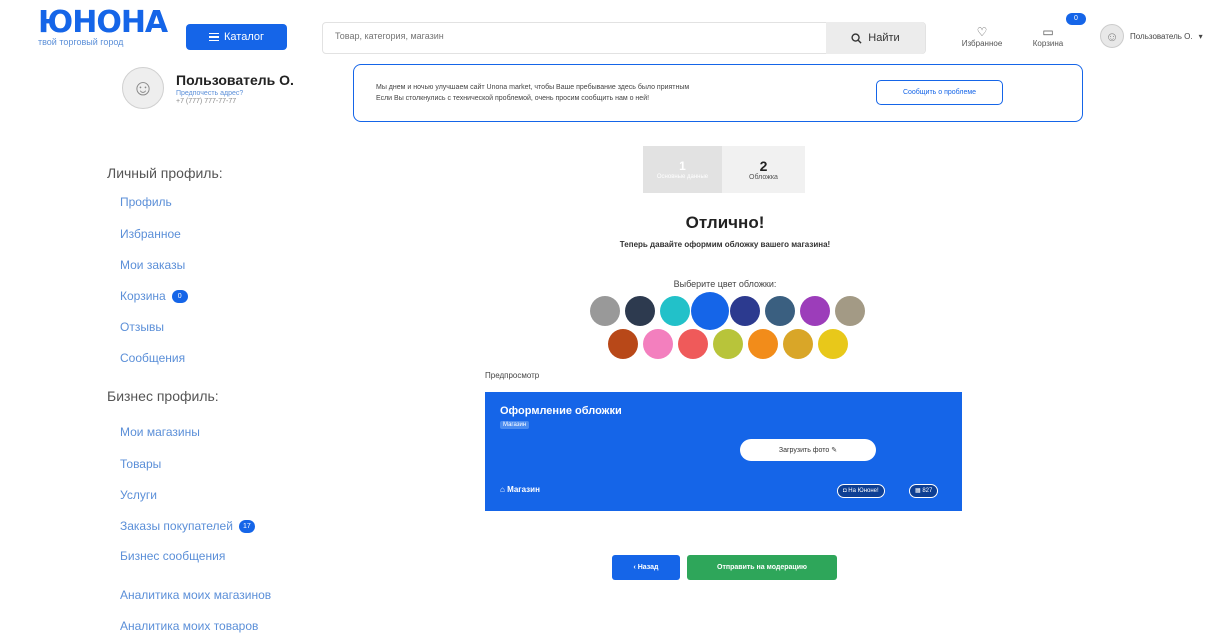 This screenshot has height=635, width=1218. I want to click on shop-icon: ⌂, so click(502, 489).